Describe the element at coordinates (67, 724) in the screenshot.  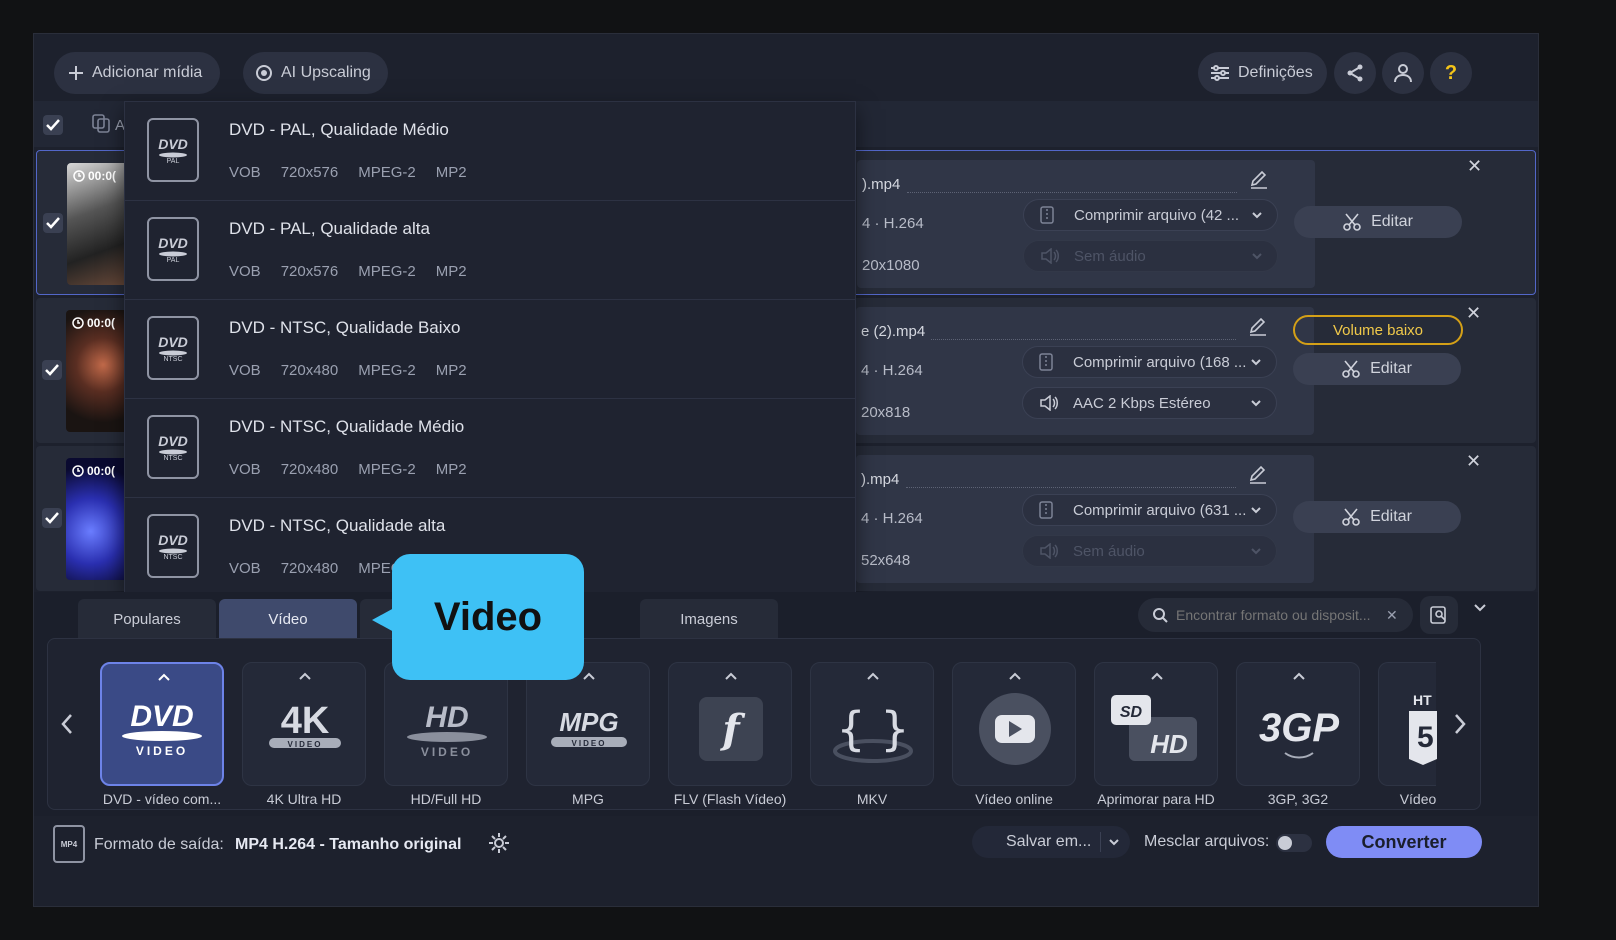
I see `carousel-prev-icon` at that location.